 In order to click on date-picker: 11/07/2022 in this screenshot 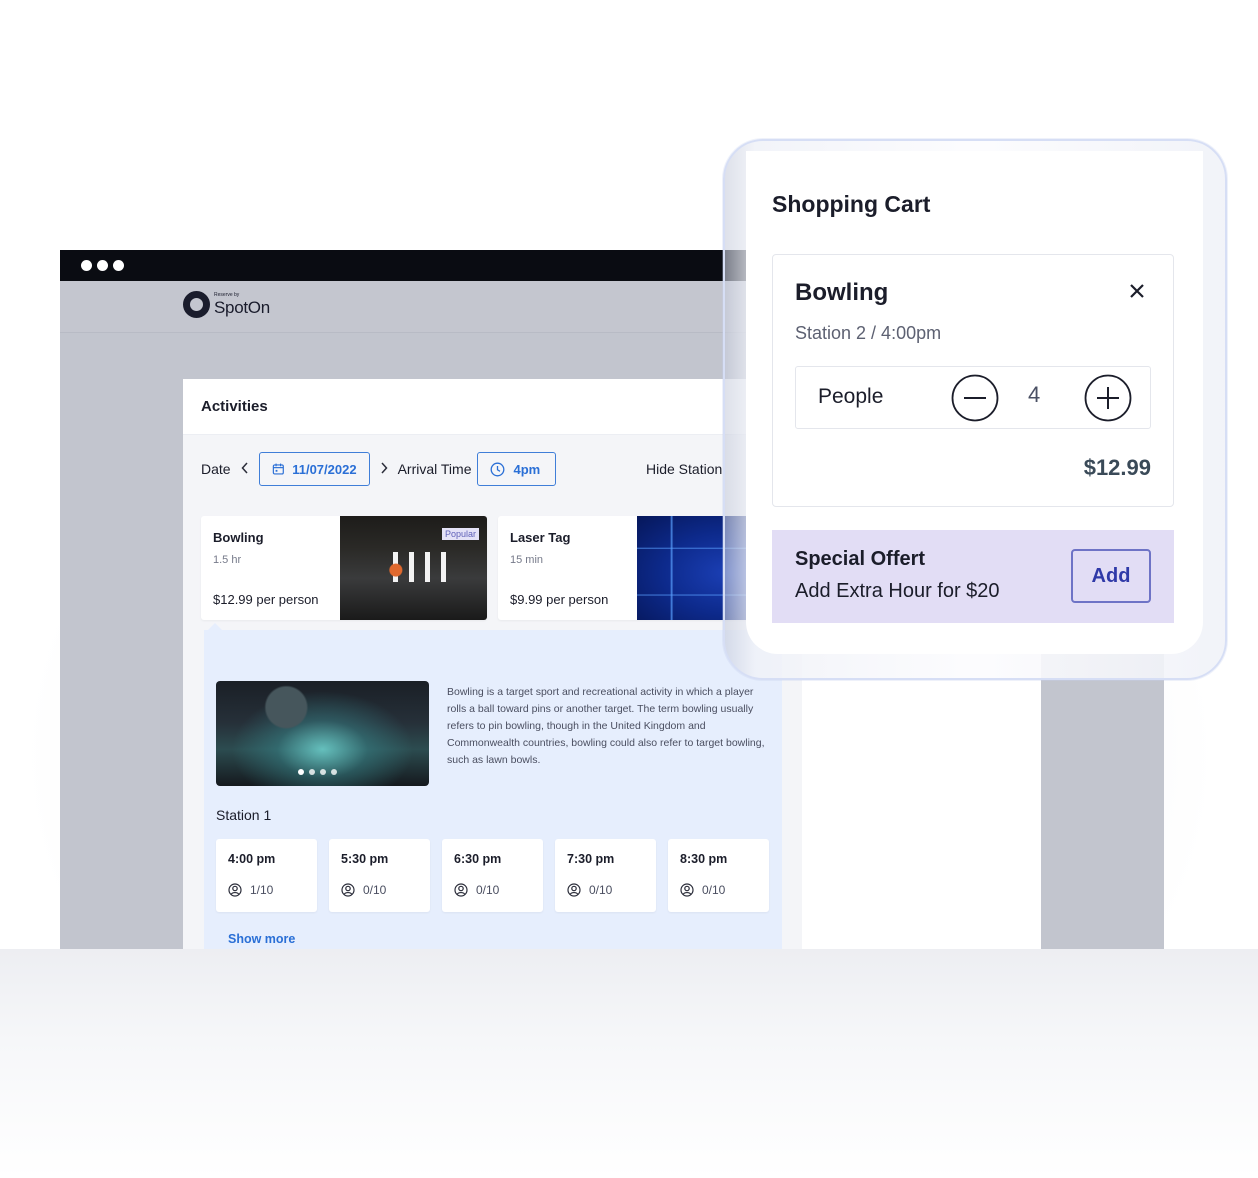, I will do `click(314, 469)`.